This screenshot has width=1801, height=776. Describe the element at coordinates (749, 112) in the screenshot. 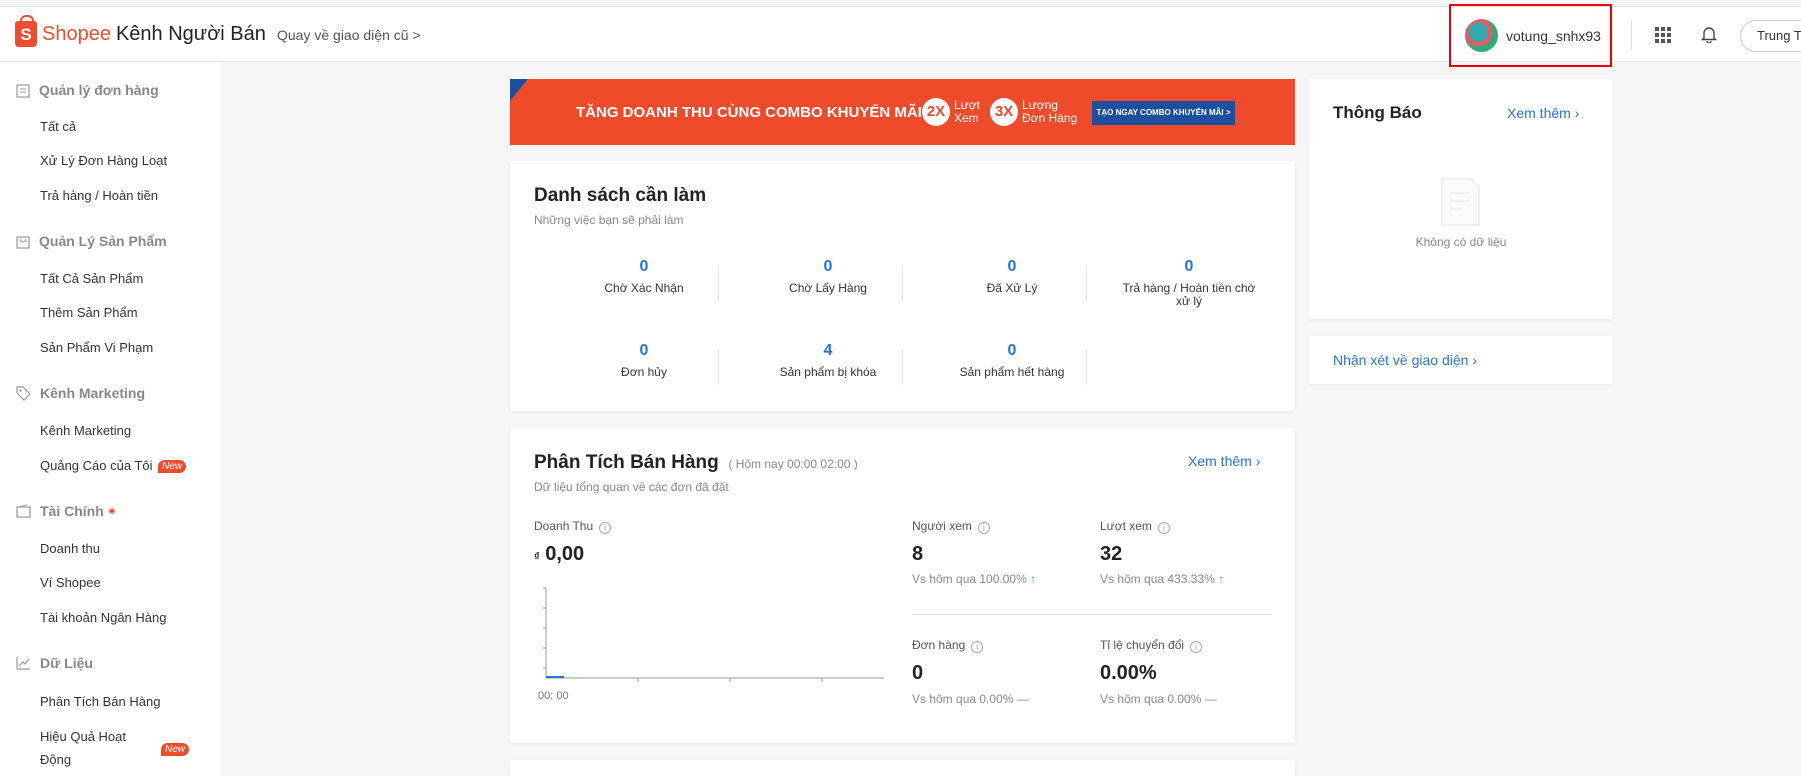

I see `banner-text: TĂNG DOANH THU CÙNG COMBO KHUYẾN MÃI` at that location.